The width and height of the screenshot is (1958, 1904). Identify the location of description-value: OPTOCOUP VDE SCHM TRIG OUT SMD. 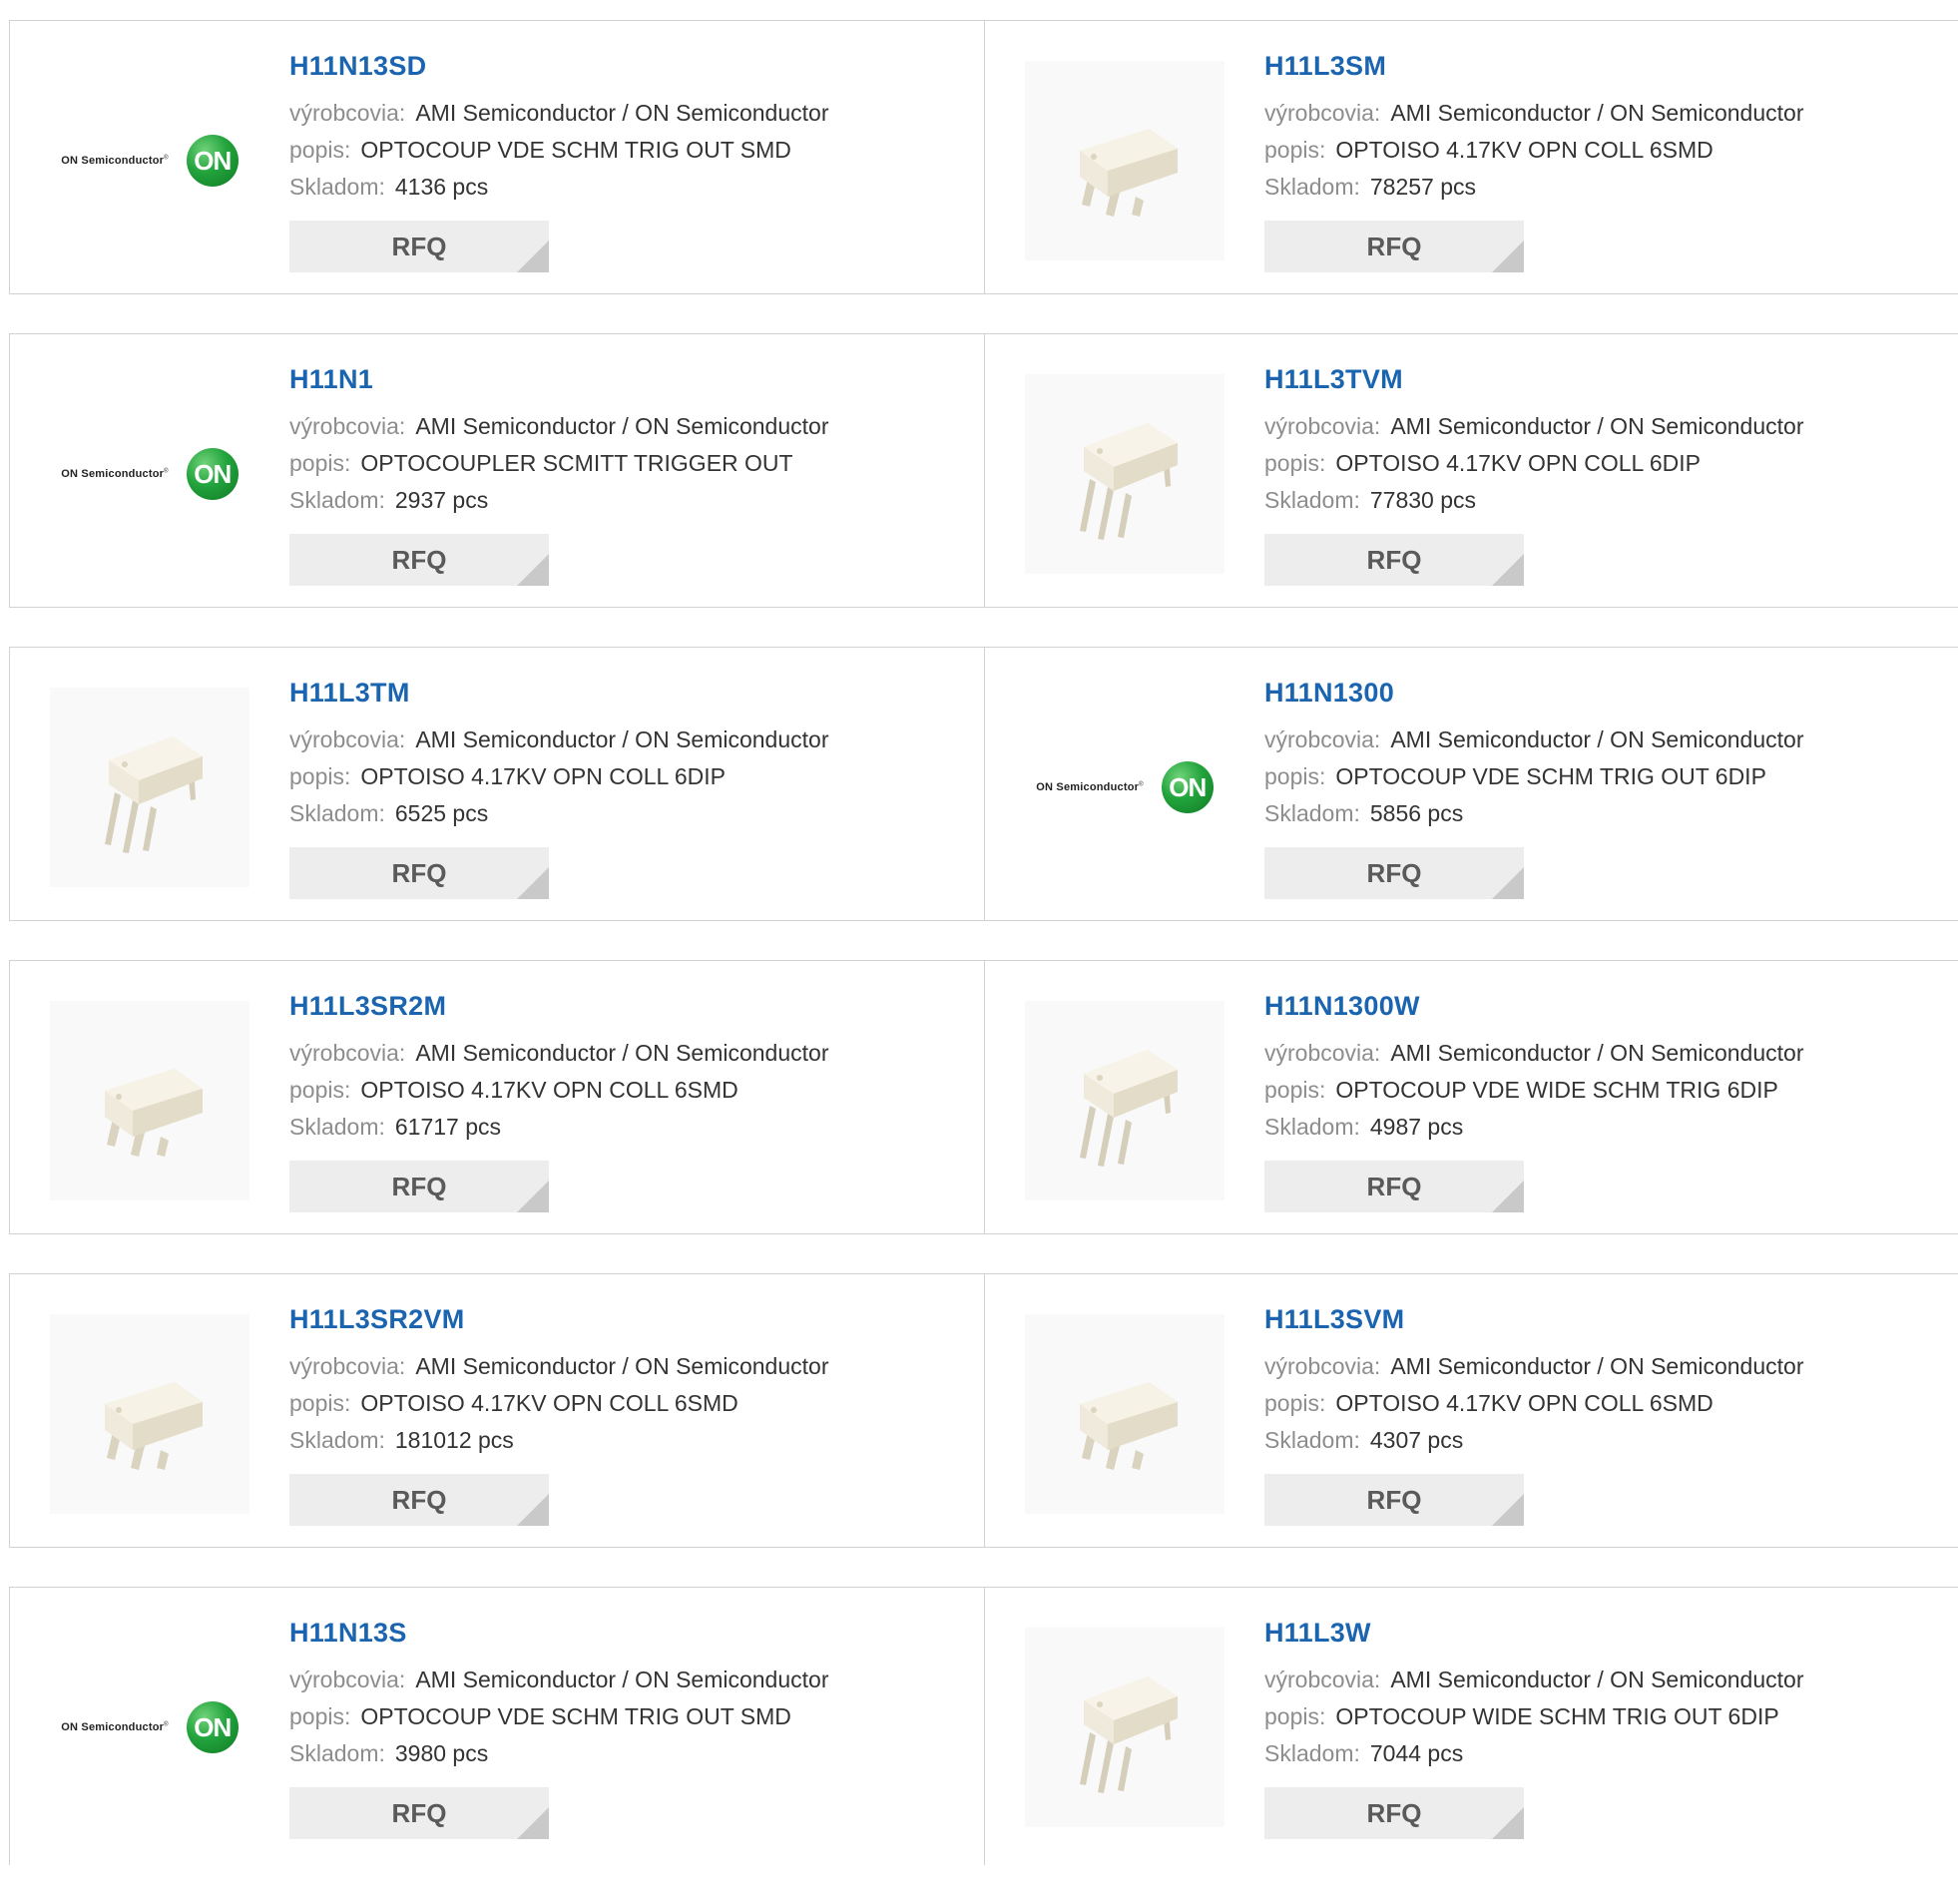
(576, 1716).